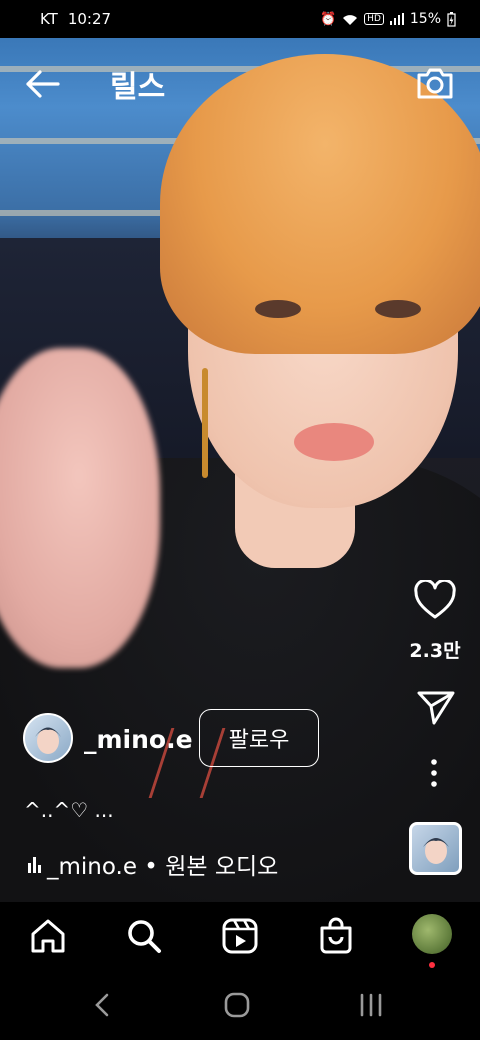 This screenshot has width=480, height=1040. What do you see at coordinates (436, 708) in the screenshot?
I see `send-icon` at bounding box center [436, 708].